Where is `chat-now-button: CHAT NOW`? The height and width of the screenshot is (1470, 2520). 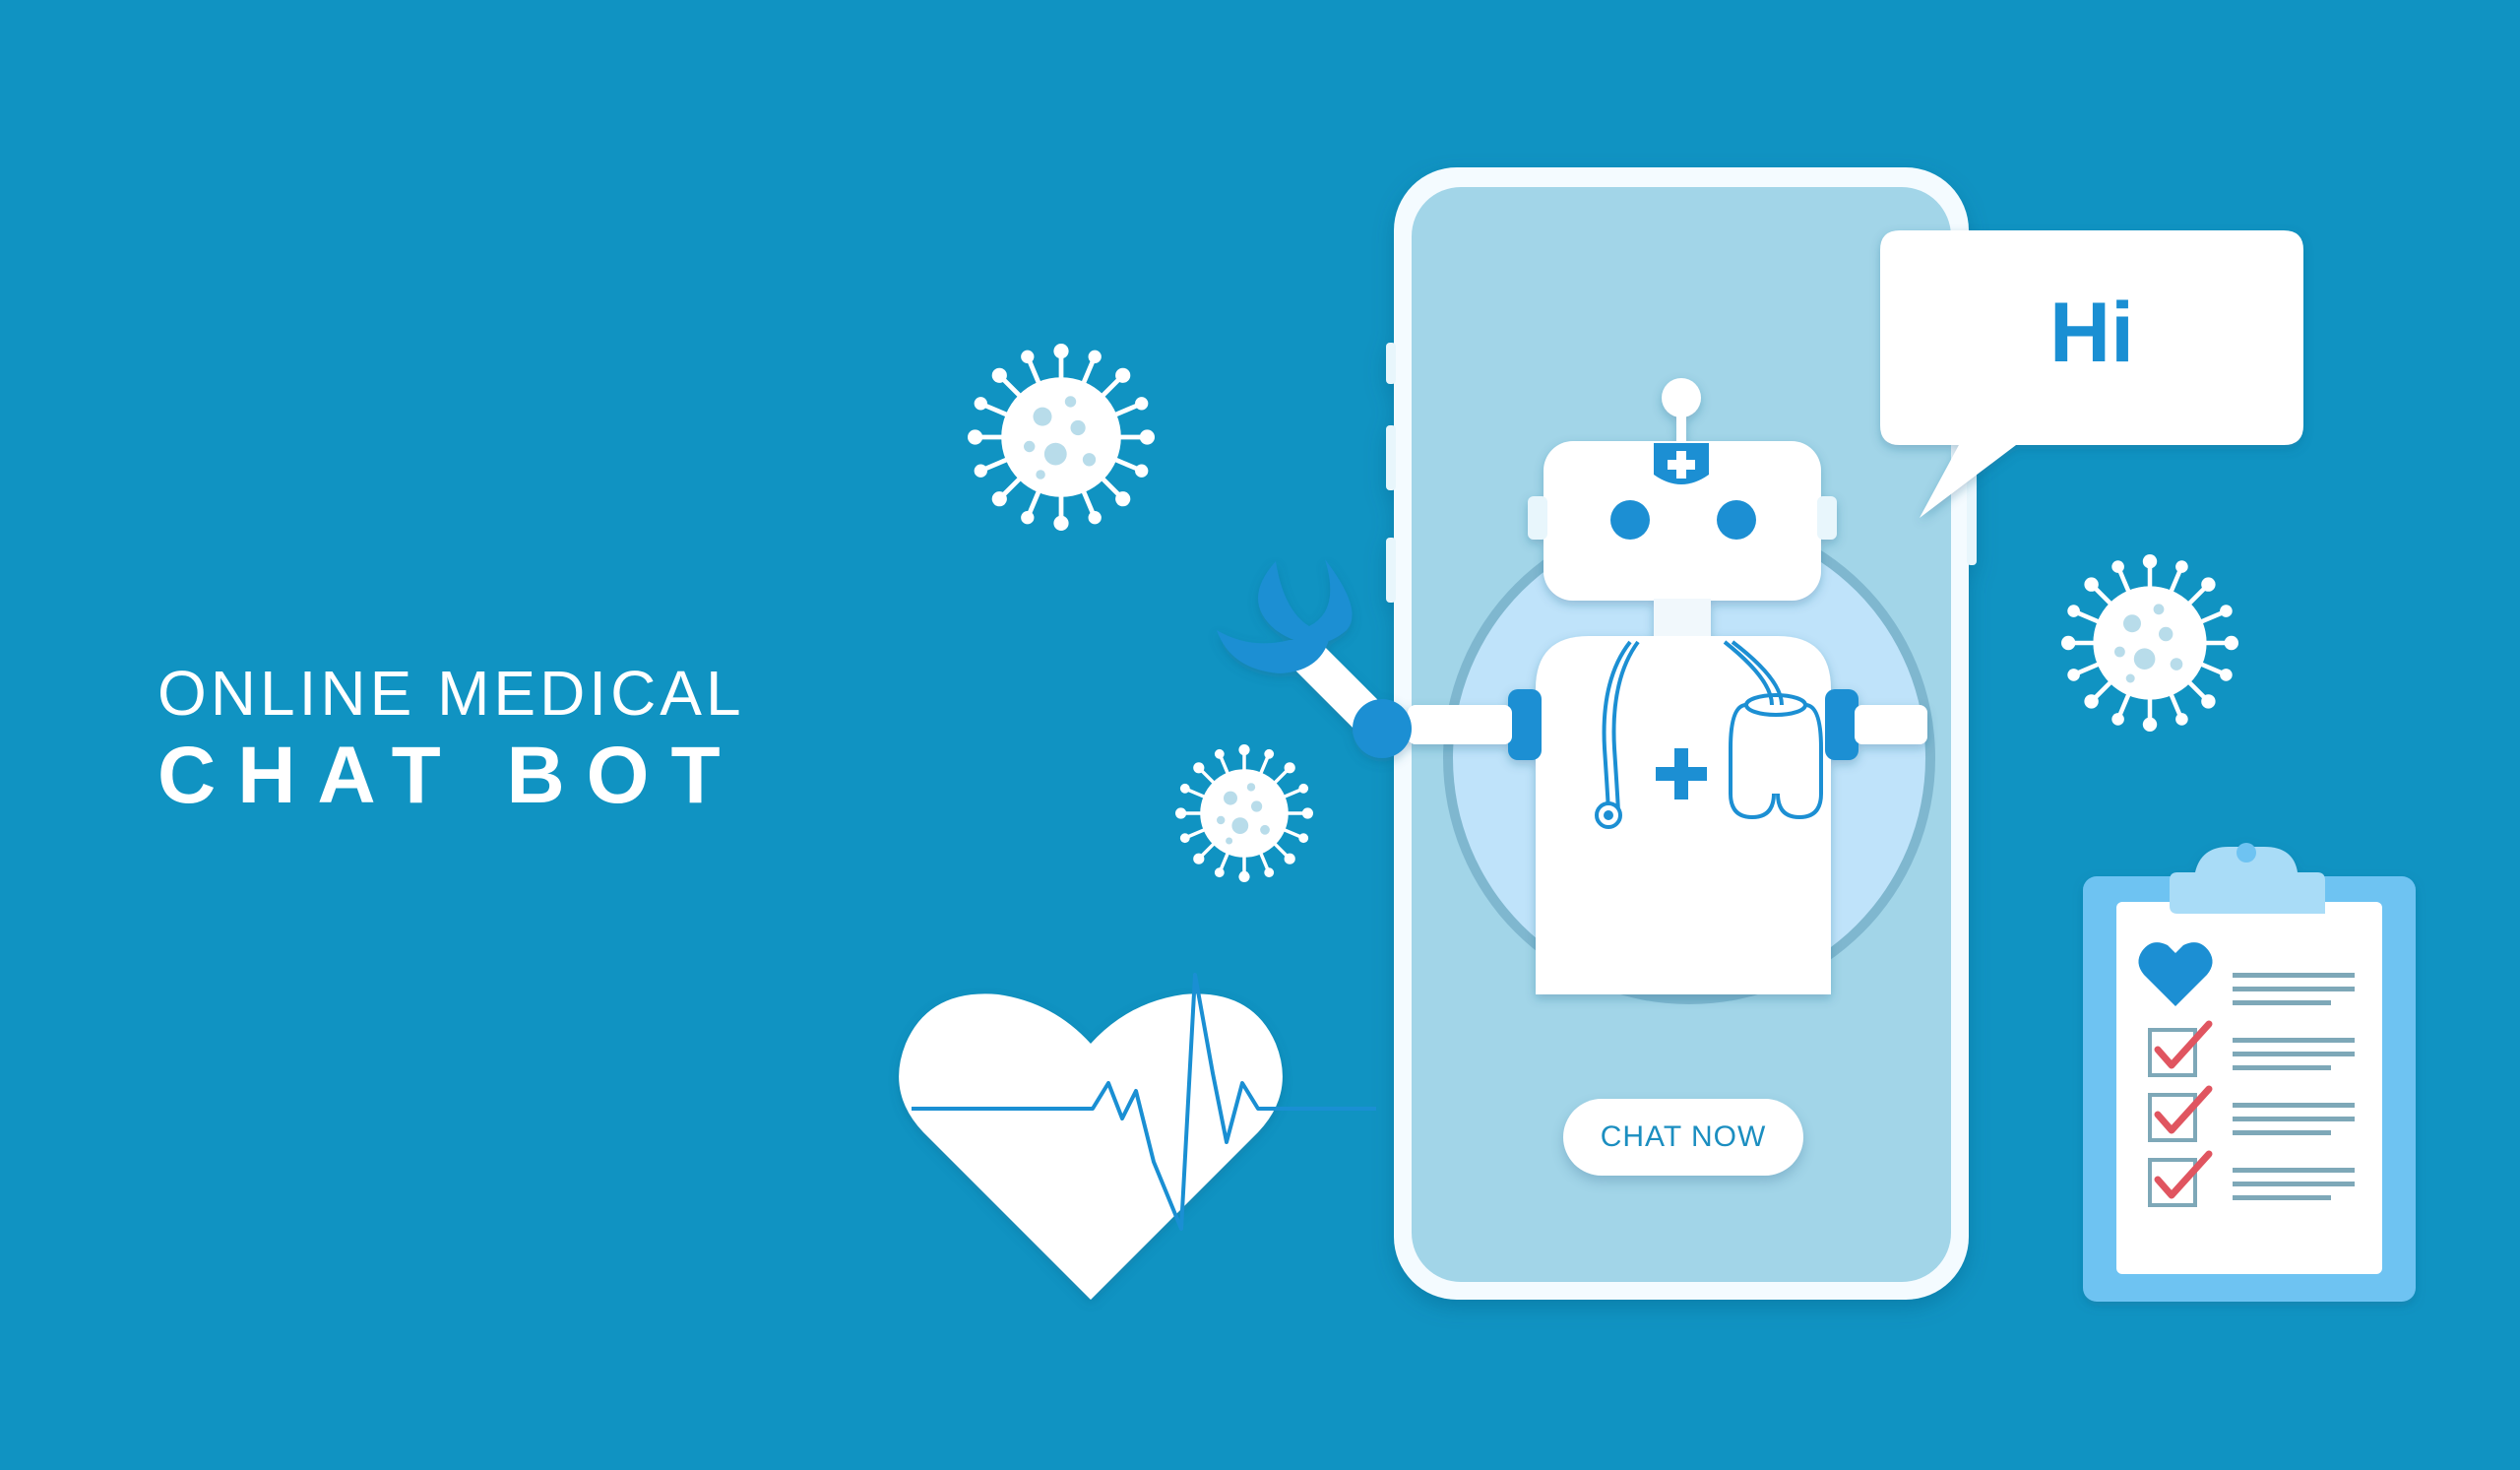 chat-now-button: CHAT NOW is located at coordinates (1683, 1137).